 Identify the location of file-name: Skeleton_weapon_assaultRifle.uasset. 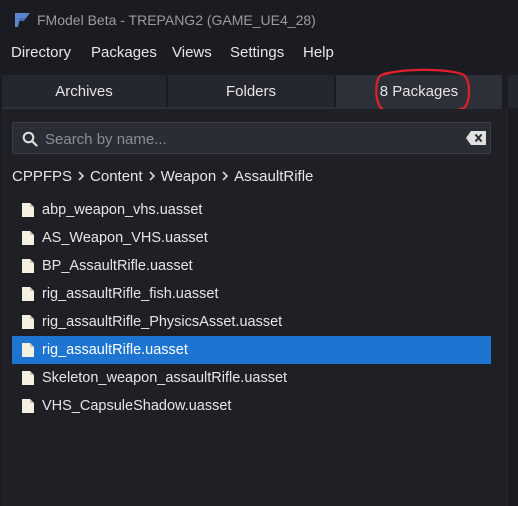
(165, 378).